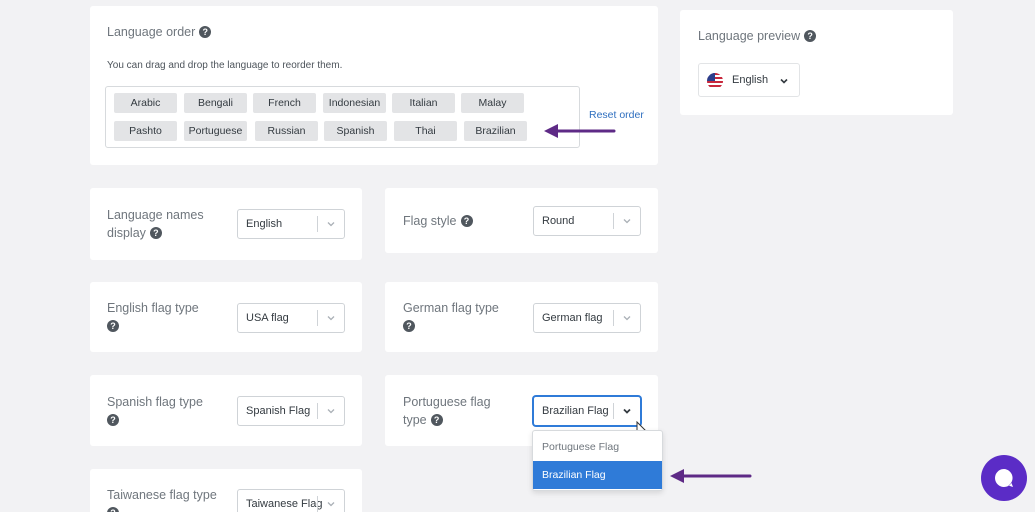  I want to click on chat-button, so click(1004, 478).